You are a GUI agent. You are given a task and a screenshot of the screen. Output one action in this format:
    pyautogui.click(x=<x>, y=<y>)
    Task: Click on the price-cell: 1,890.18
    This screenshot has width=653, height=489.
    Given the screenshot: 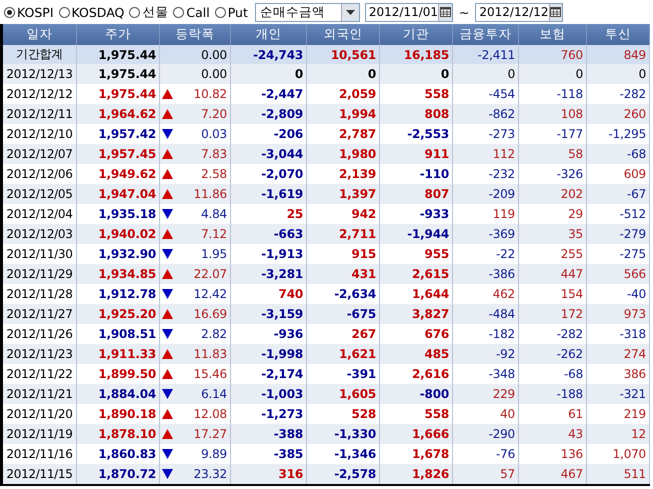 What is the action you would take?
    pyautogui.click(x=127, y=414)
    